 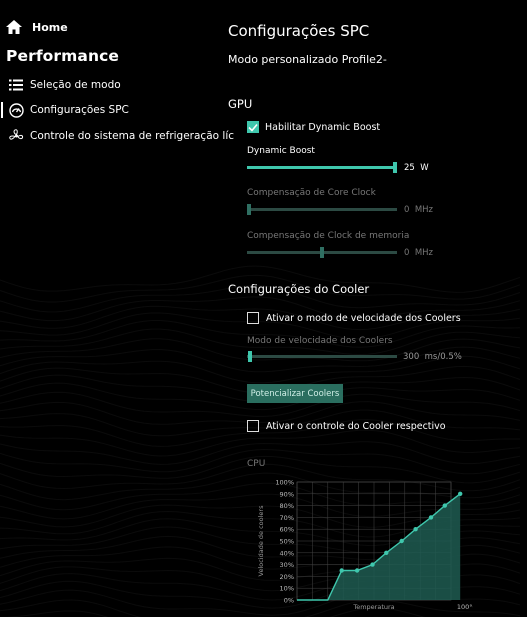 What do you see at coordinates (419, 253) in the screenshot?
I see `memory-clock-value: 0 MHz` at bounding box center [419, 253].